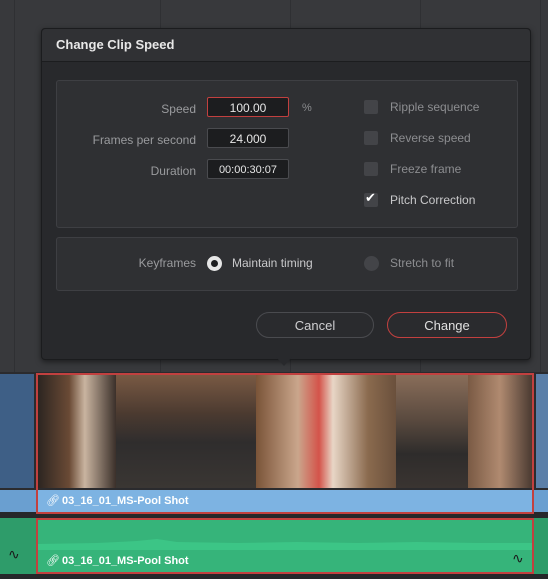 This screenshot has width=548, height=579. I want to click on duration-label: Duration, so click(173, 171).